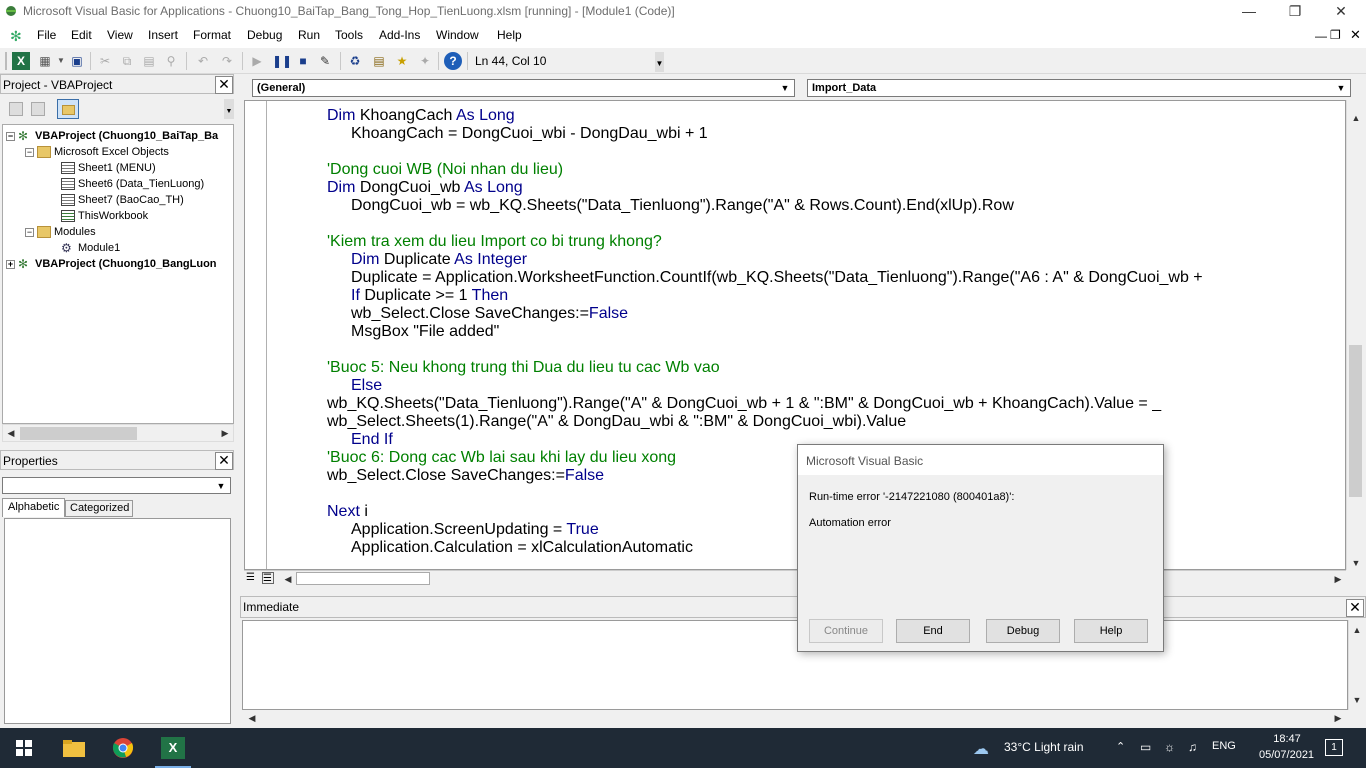  What do you see at coordinates (795, 718) in the screenshot?
I see `immediate-hscrollbar: ◀ ▶` at bounding box center [795, 718].